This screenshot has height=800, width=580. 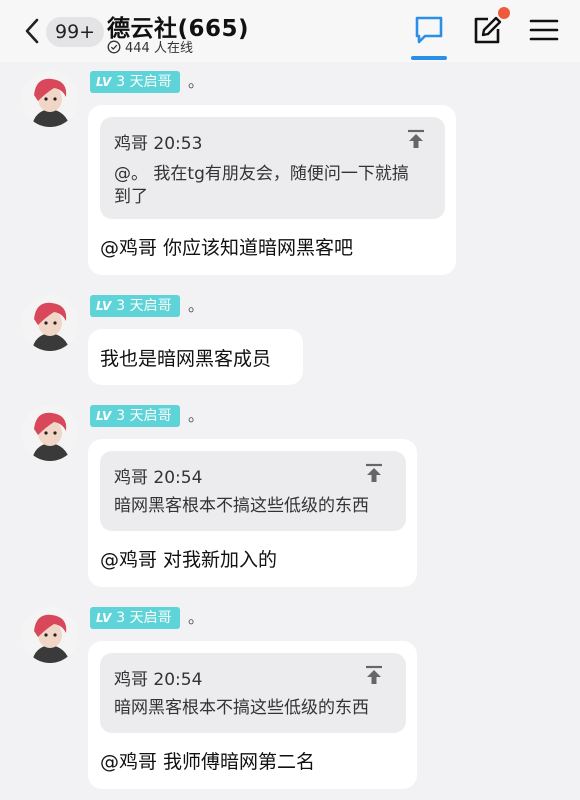 What do you see at coordinates (227, 248) in the screenshot?
I see `message-text: @鸡哥 你应该知道暗网黑客吧` at bounding box center [227, 248].